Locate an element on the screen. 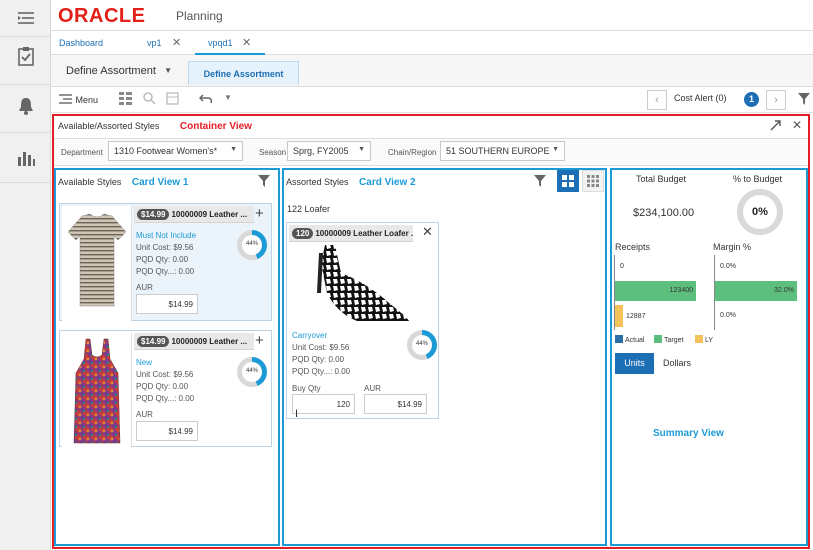 The width and height of the screenshot is (813, 550). dropdown-label: Define Assortment is located at coordinates (111, 71).